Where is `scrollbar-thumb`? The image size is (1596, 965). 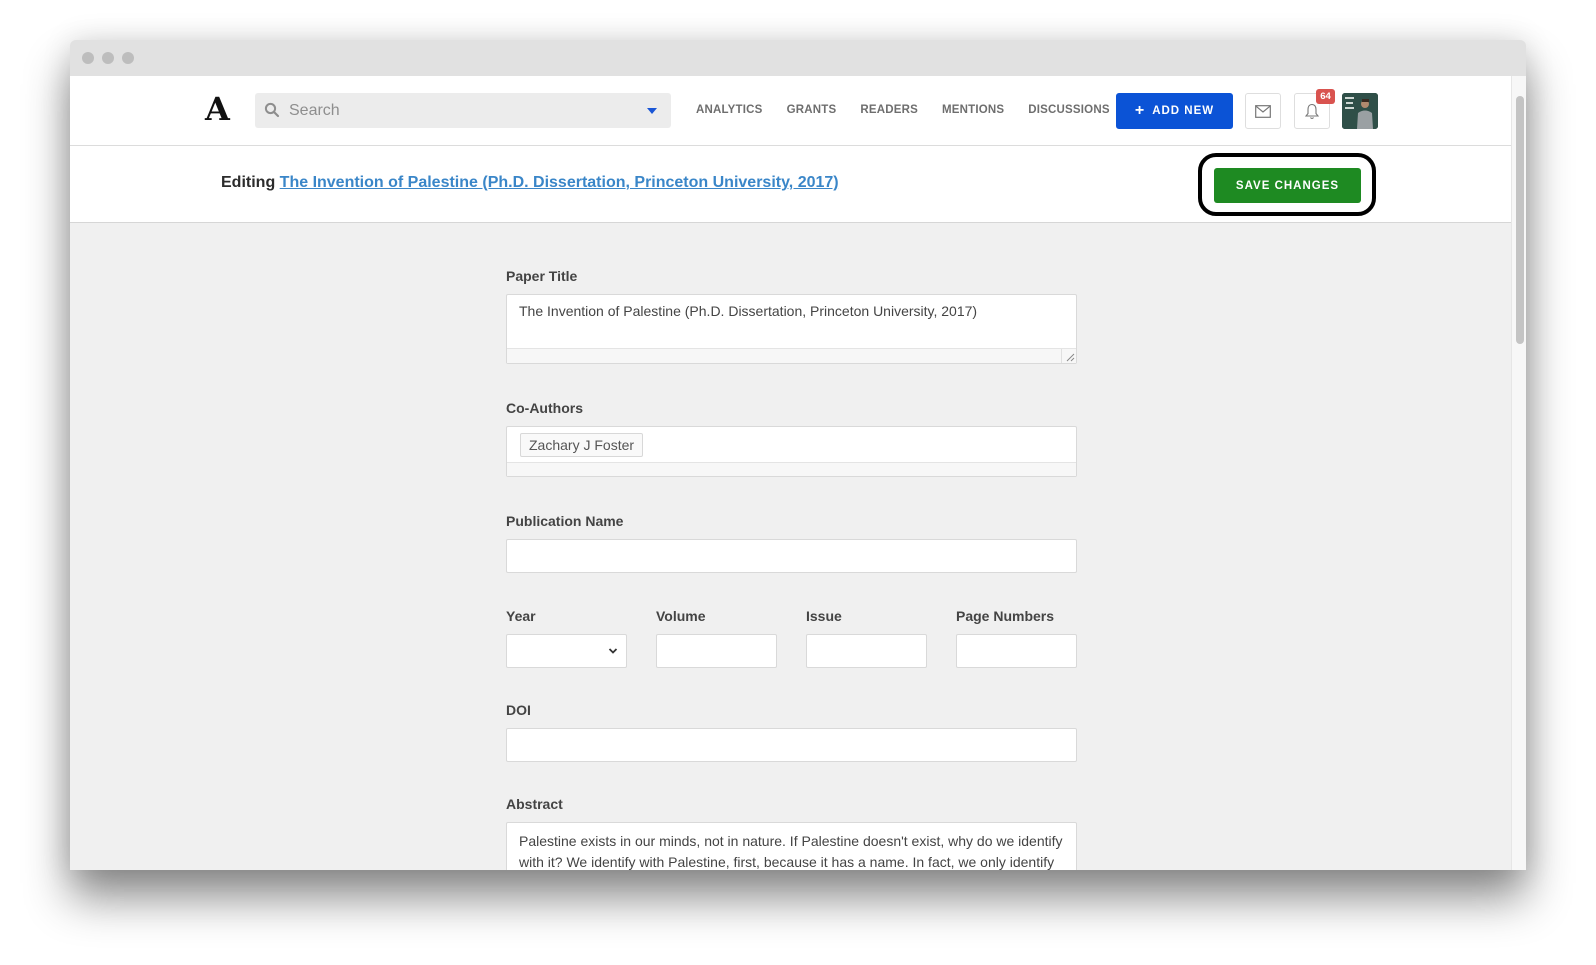
scrollbar-thumb is located at coordinates (1520, 220).